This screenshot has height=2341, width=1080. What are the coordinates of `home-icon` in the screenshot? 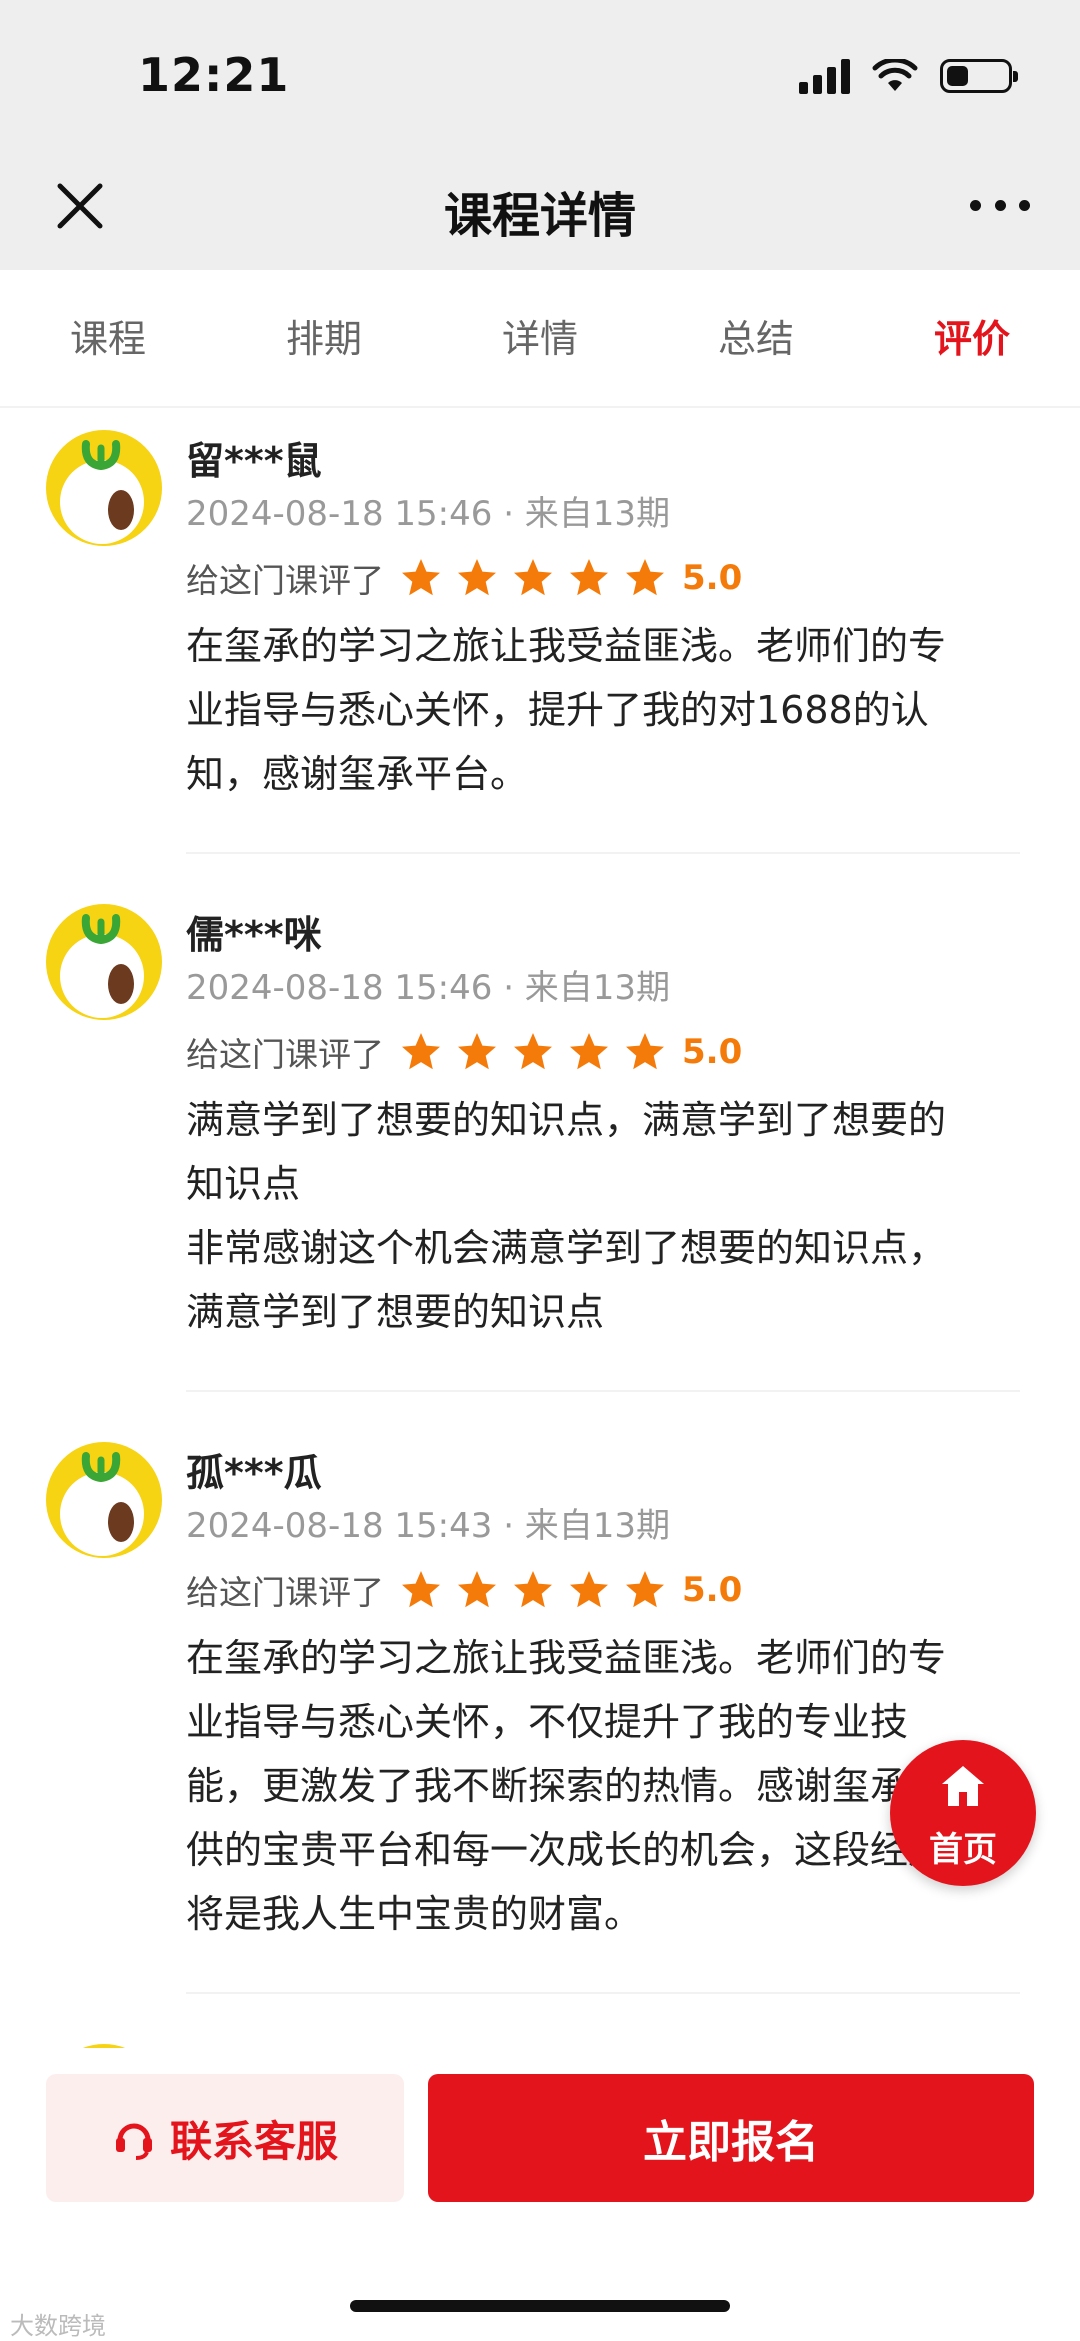 It's located at (963, 1786).